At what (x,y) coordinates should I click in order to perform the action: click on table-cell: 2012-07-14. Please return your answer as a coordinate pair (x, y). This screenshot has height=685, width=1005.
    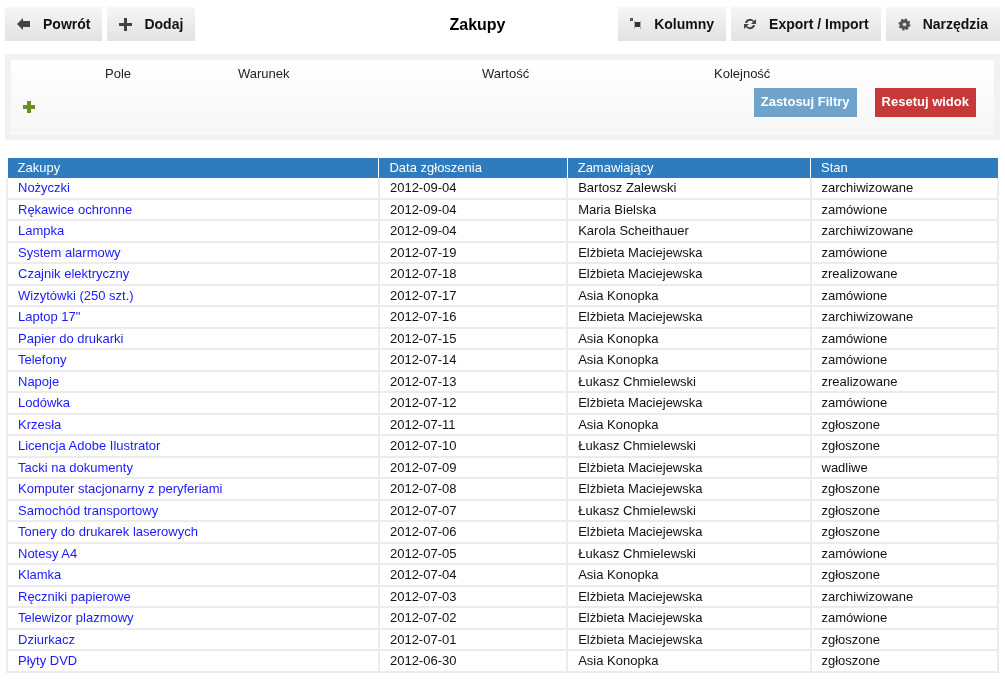
    Looking at the image, I should click on (473, 360).